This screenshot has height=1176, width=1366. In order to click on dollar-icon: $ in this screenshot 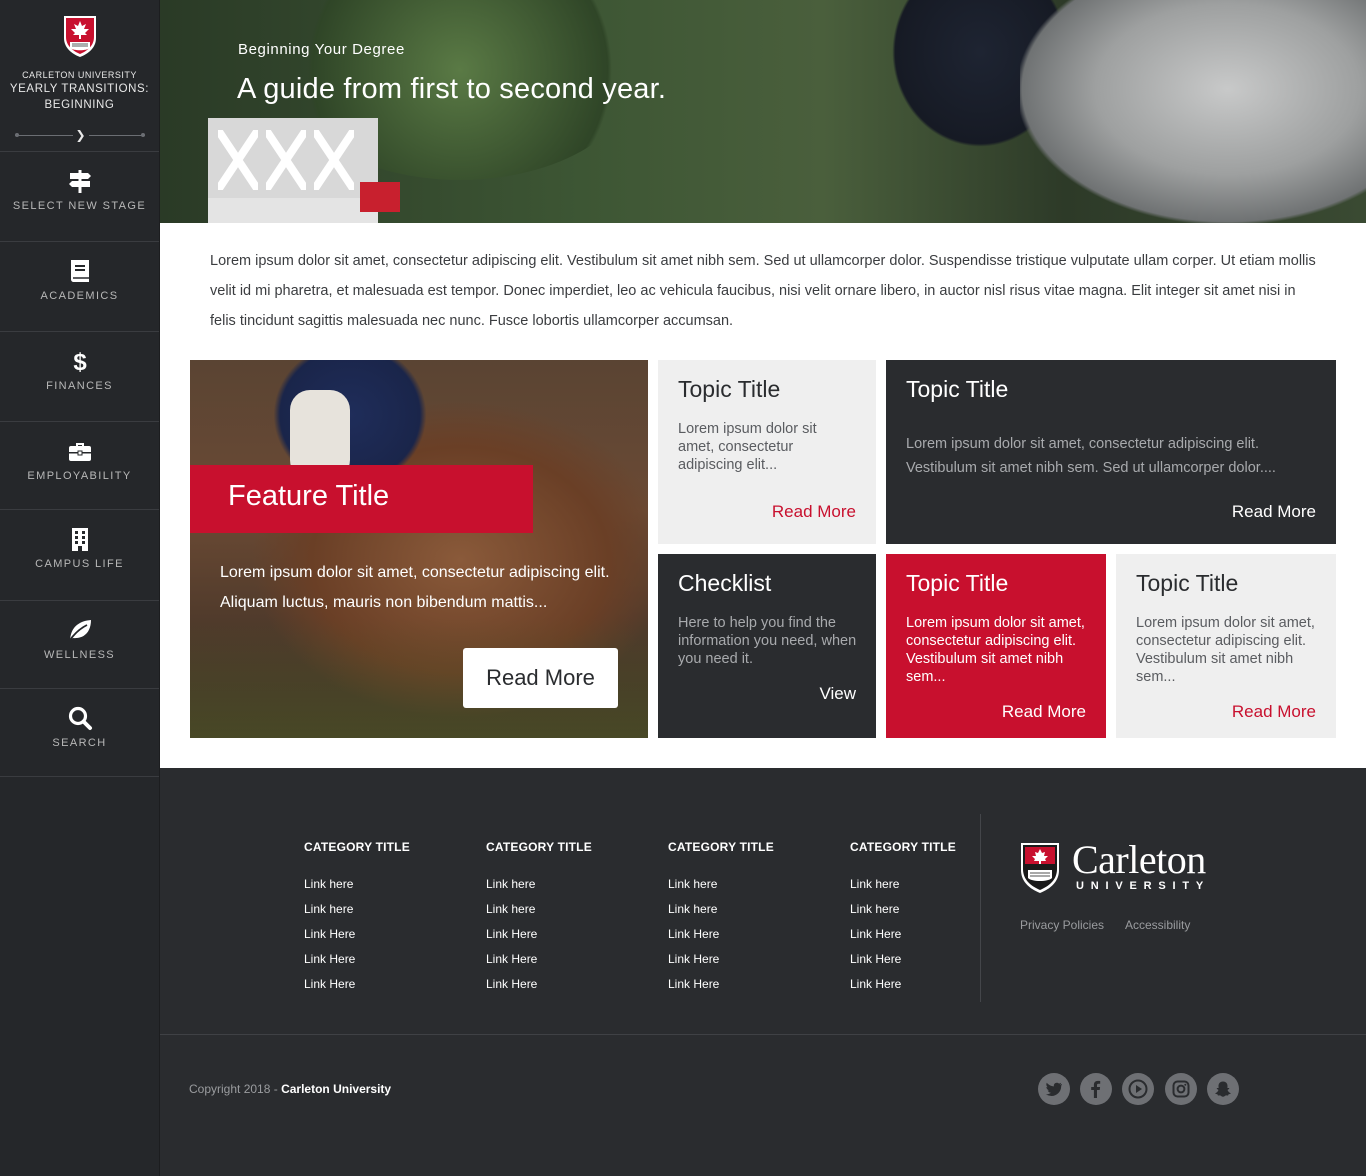, I will do `click(80, 361)`.